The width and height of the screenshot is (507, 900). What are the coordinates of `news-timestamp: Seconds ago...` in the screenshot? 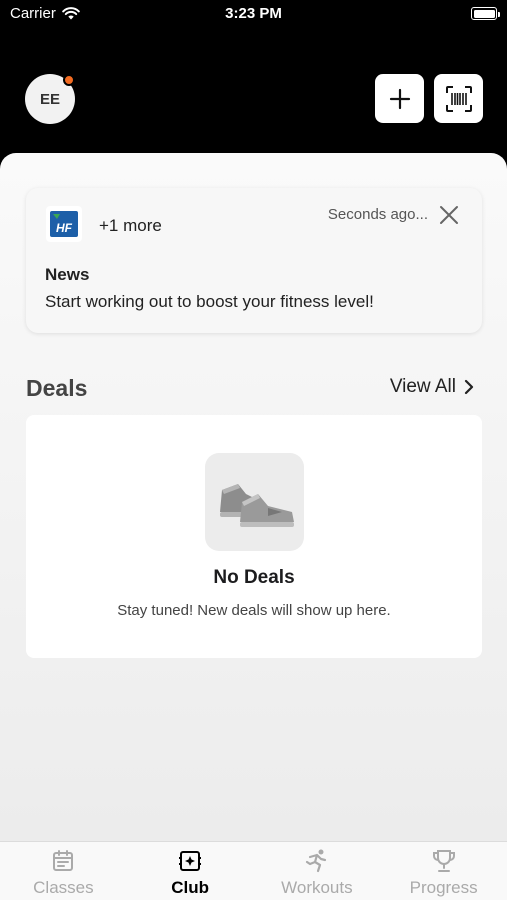 It's located at (377, 214).